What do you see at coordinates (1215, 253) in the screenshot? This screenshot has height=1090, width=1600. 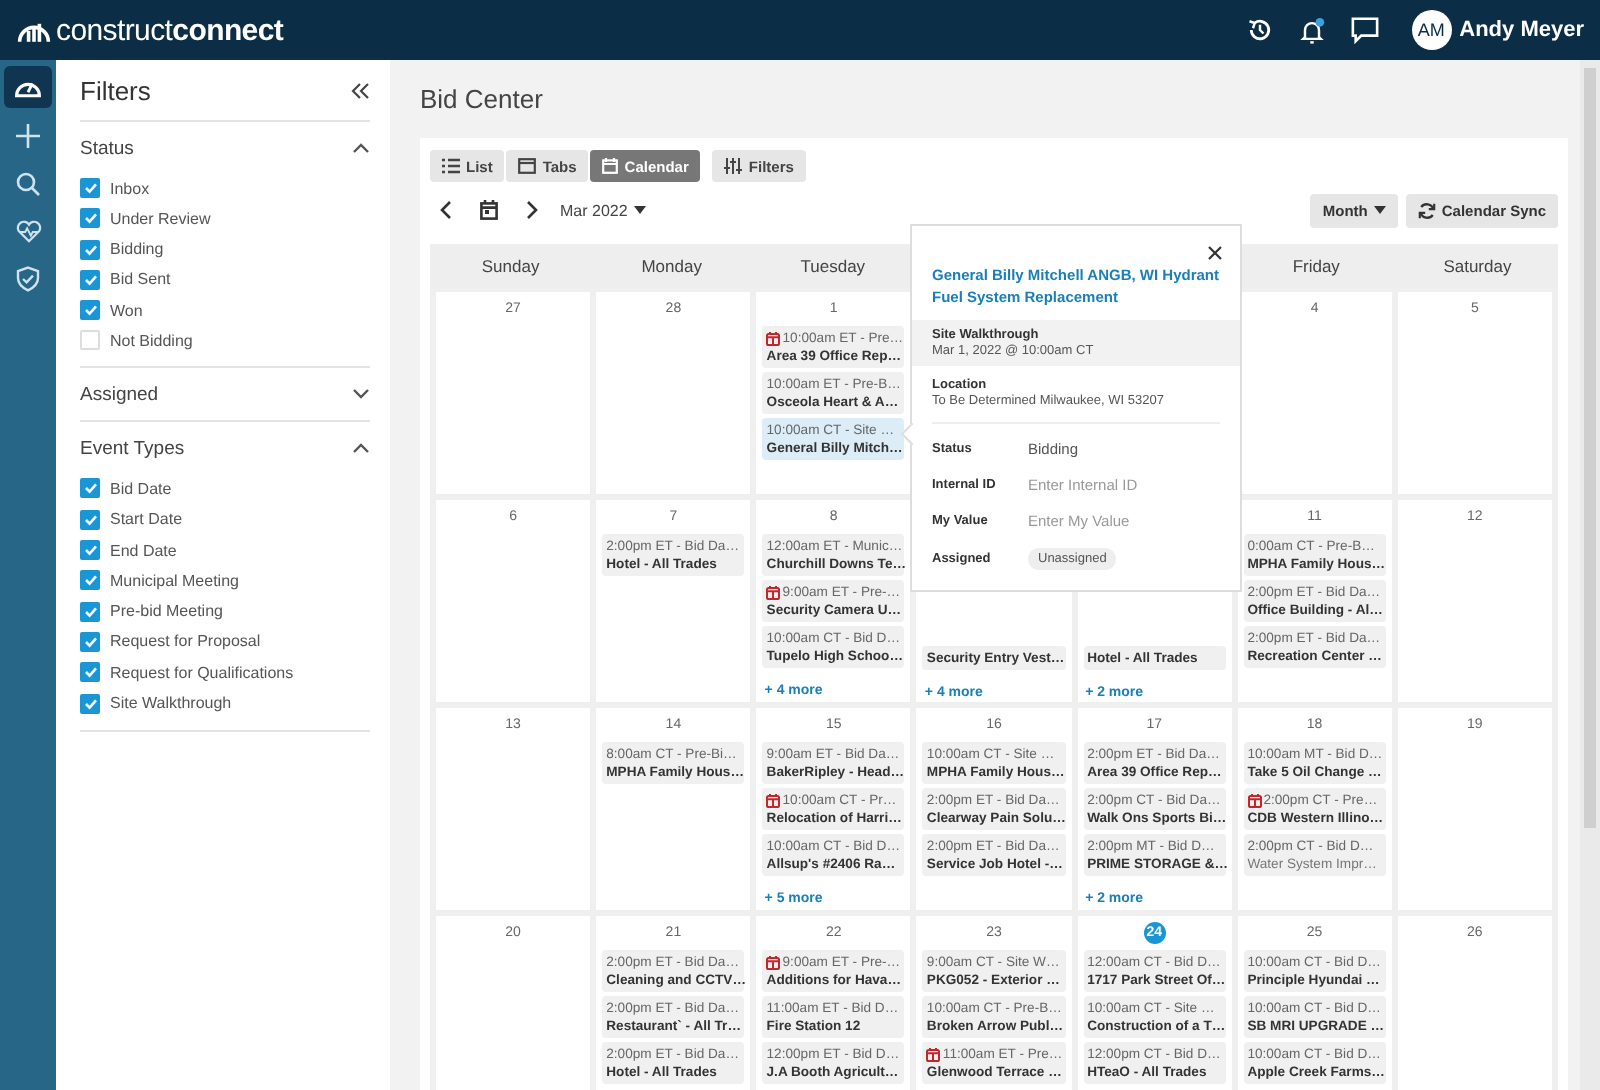 I see `close-icon` at bounding box center [1215, 253].